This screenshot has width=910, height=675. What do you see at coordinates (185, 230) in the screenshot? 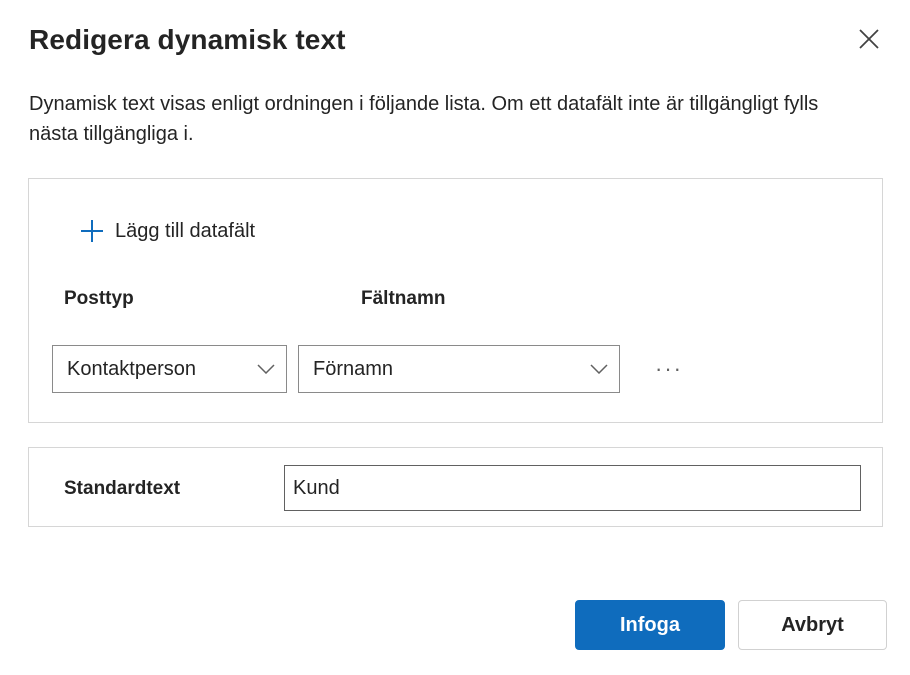
I see `add-data-field-label: Lägg till datafält` at bounding box center [185, 230].